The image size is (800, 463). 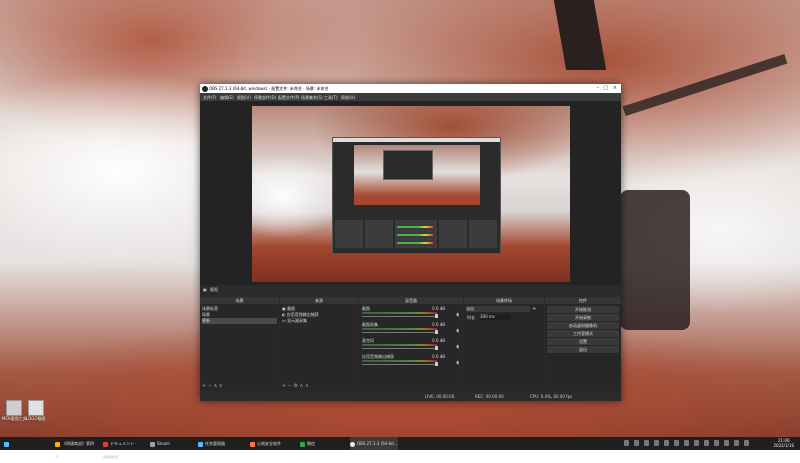 I want to click on nested-sources-dock, so click(x=379, y=234).